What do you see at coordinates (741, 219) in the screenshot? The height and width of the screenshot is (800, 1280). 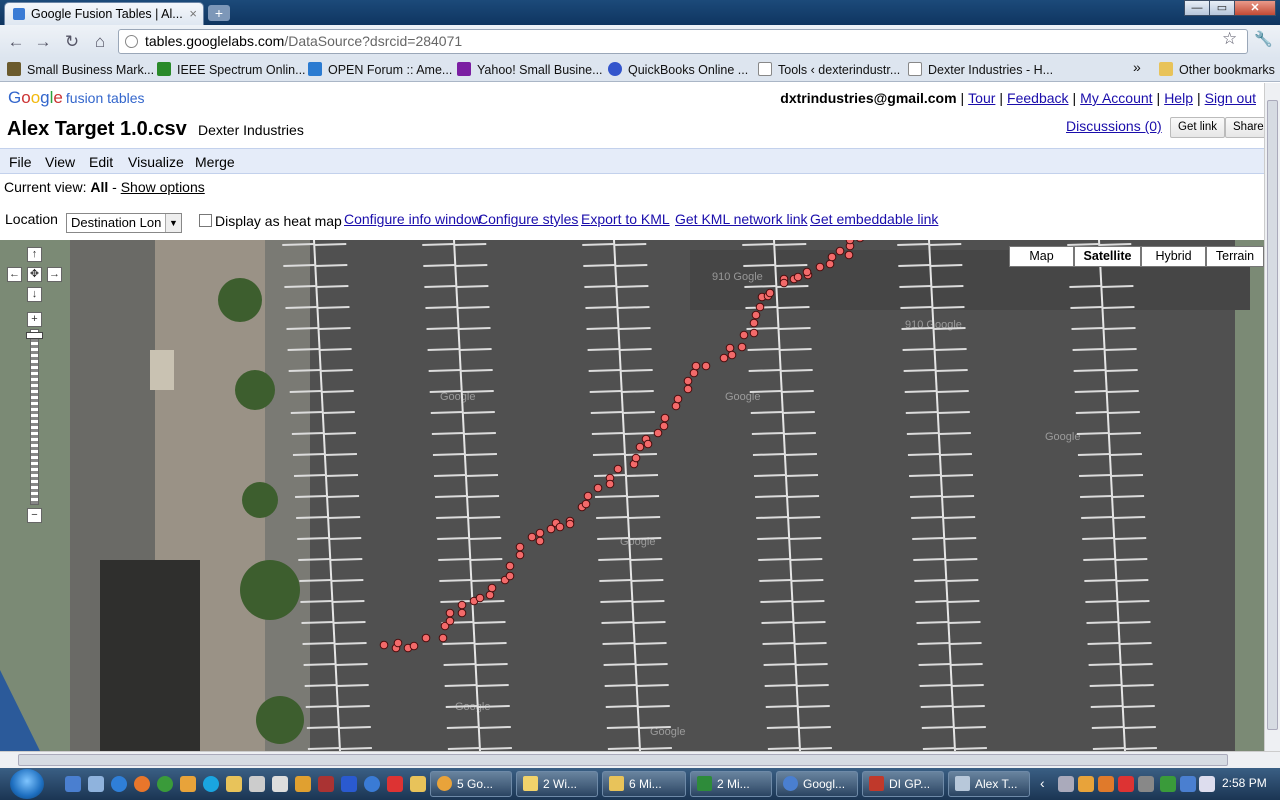 I see `kml-network-link: Get KML network link` at bounding box center [741, 219].